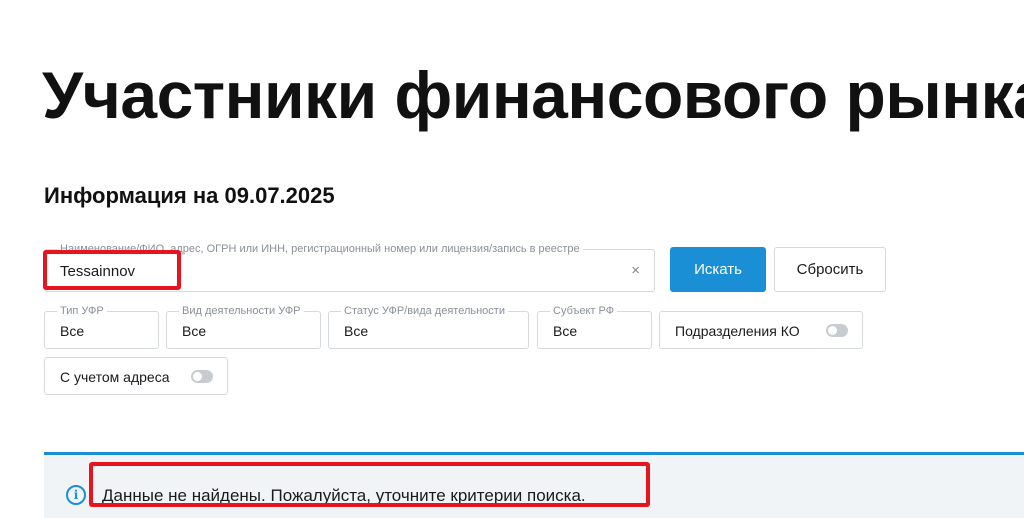  I want to click on filter-ufr-type-label: Тип УФР, so click(82, 311).